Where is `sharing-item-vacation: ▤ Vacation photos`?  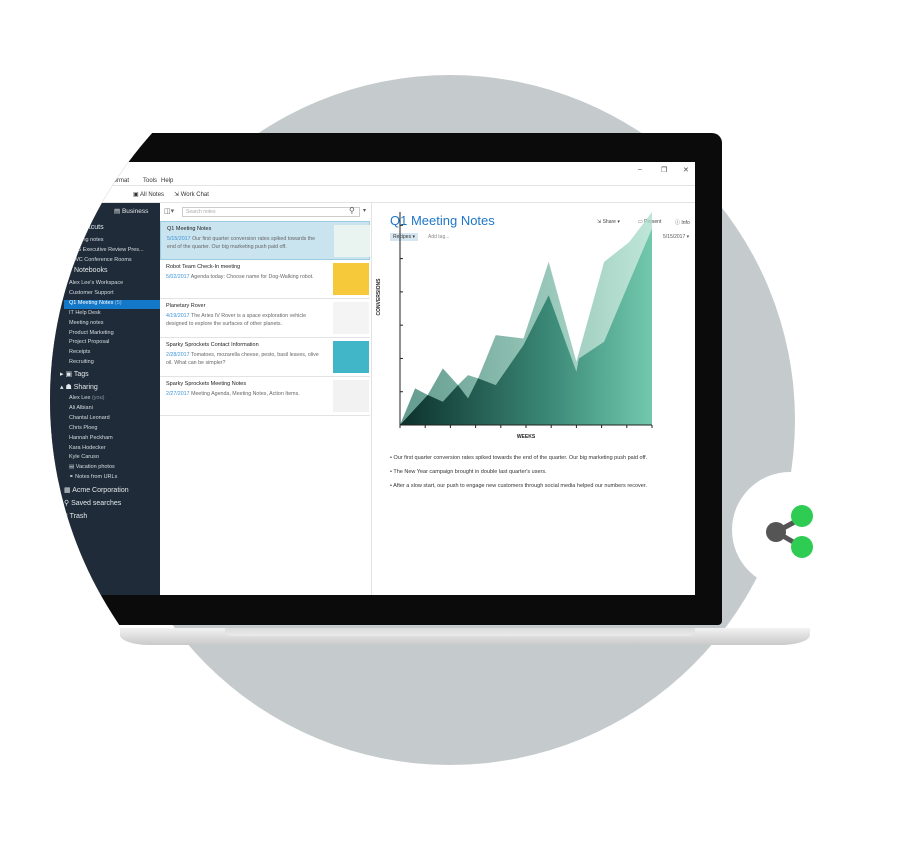
sharing-item-vacation: ▤ Vacation photos is located at coordinates (92, 467).